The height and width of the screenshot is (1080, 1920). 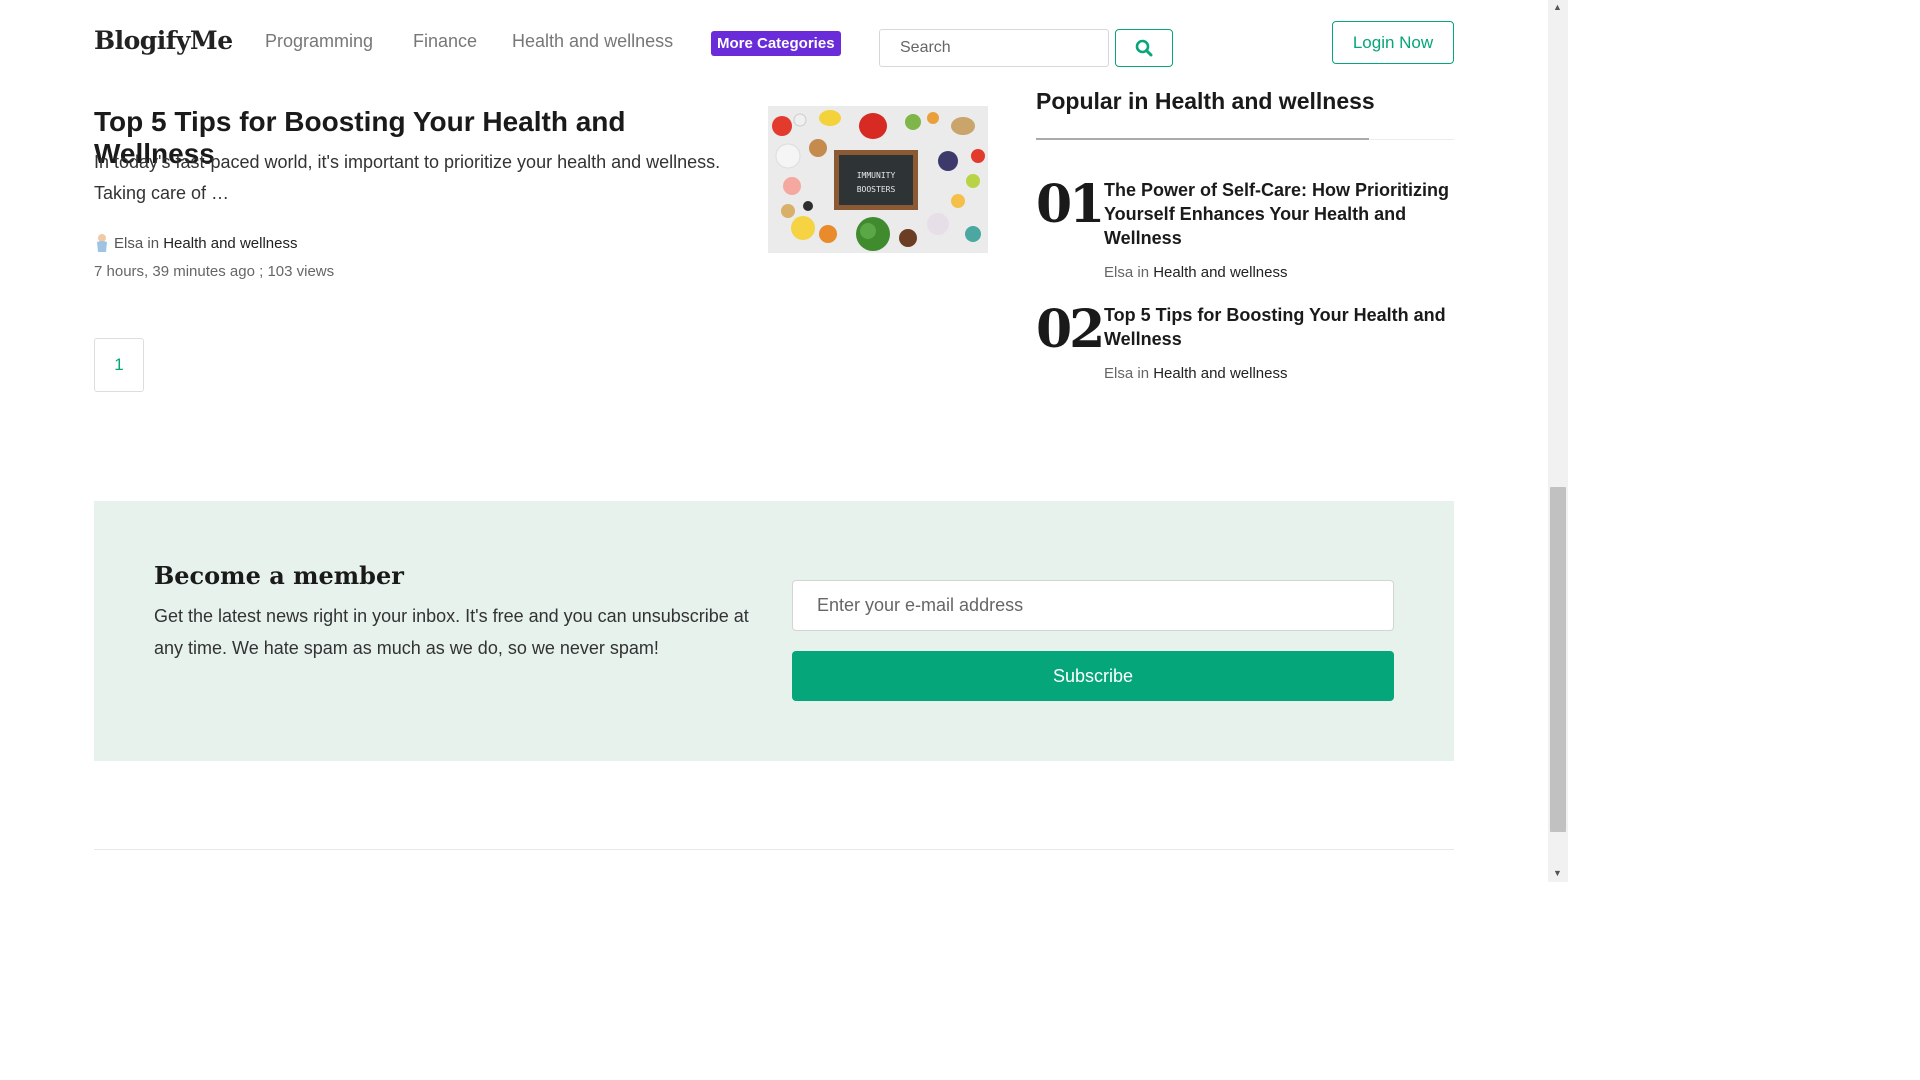 I want to click on article-meta: 7 hours, 39 minutes ago ; 103 views, so click(x=214, y=271).